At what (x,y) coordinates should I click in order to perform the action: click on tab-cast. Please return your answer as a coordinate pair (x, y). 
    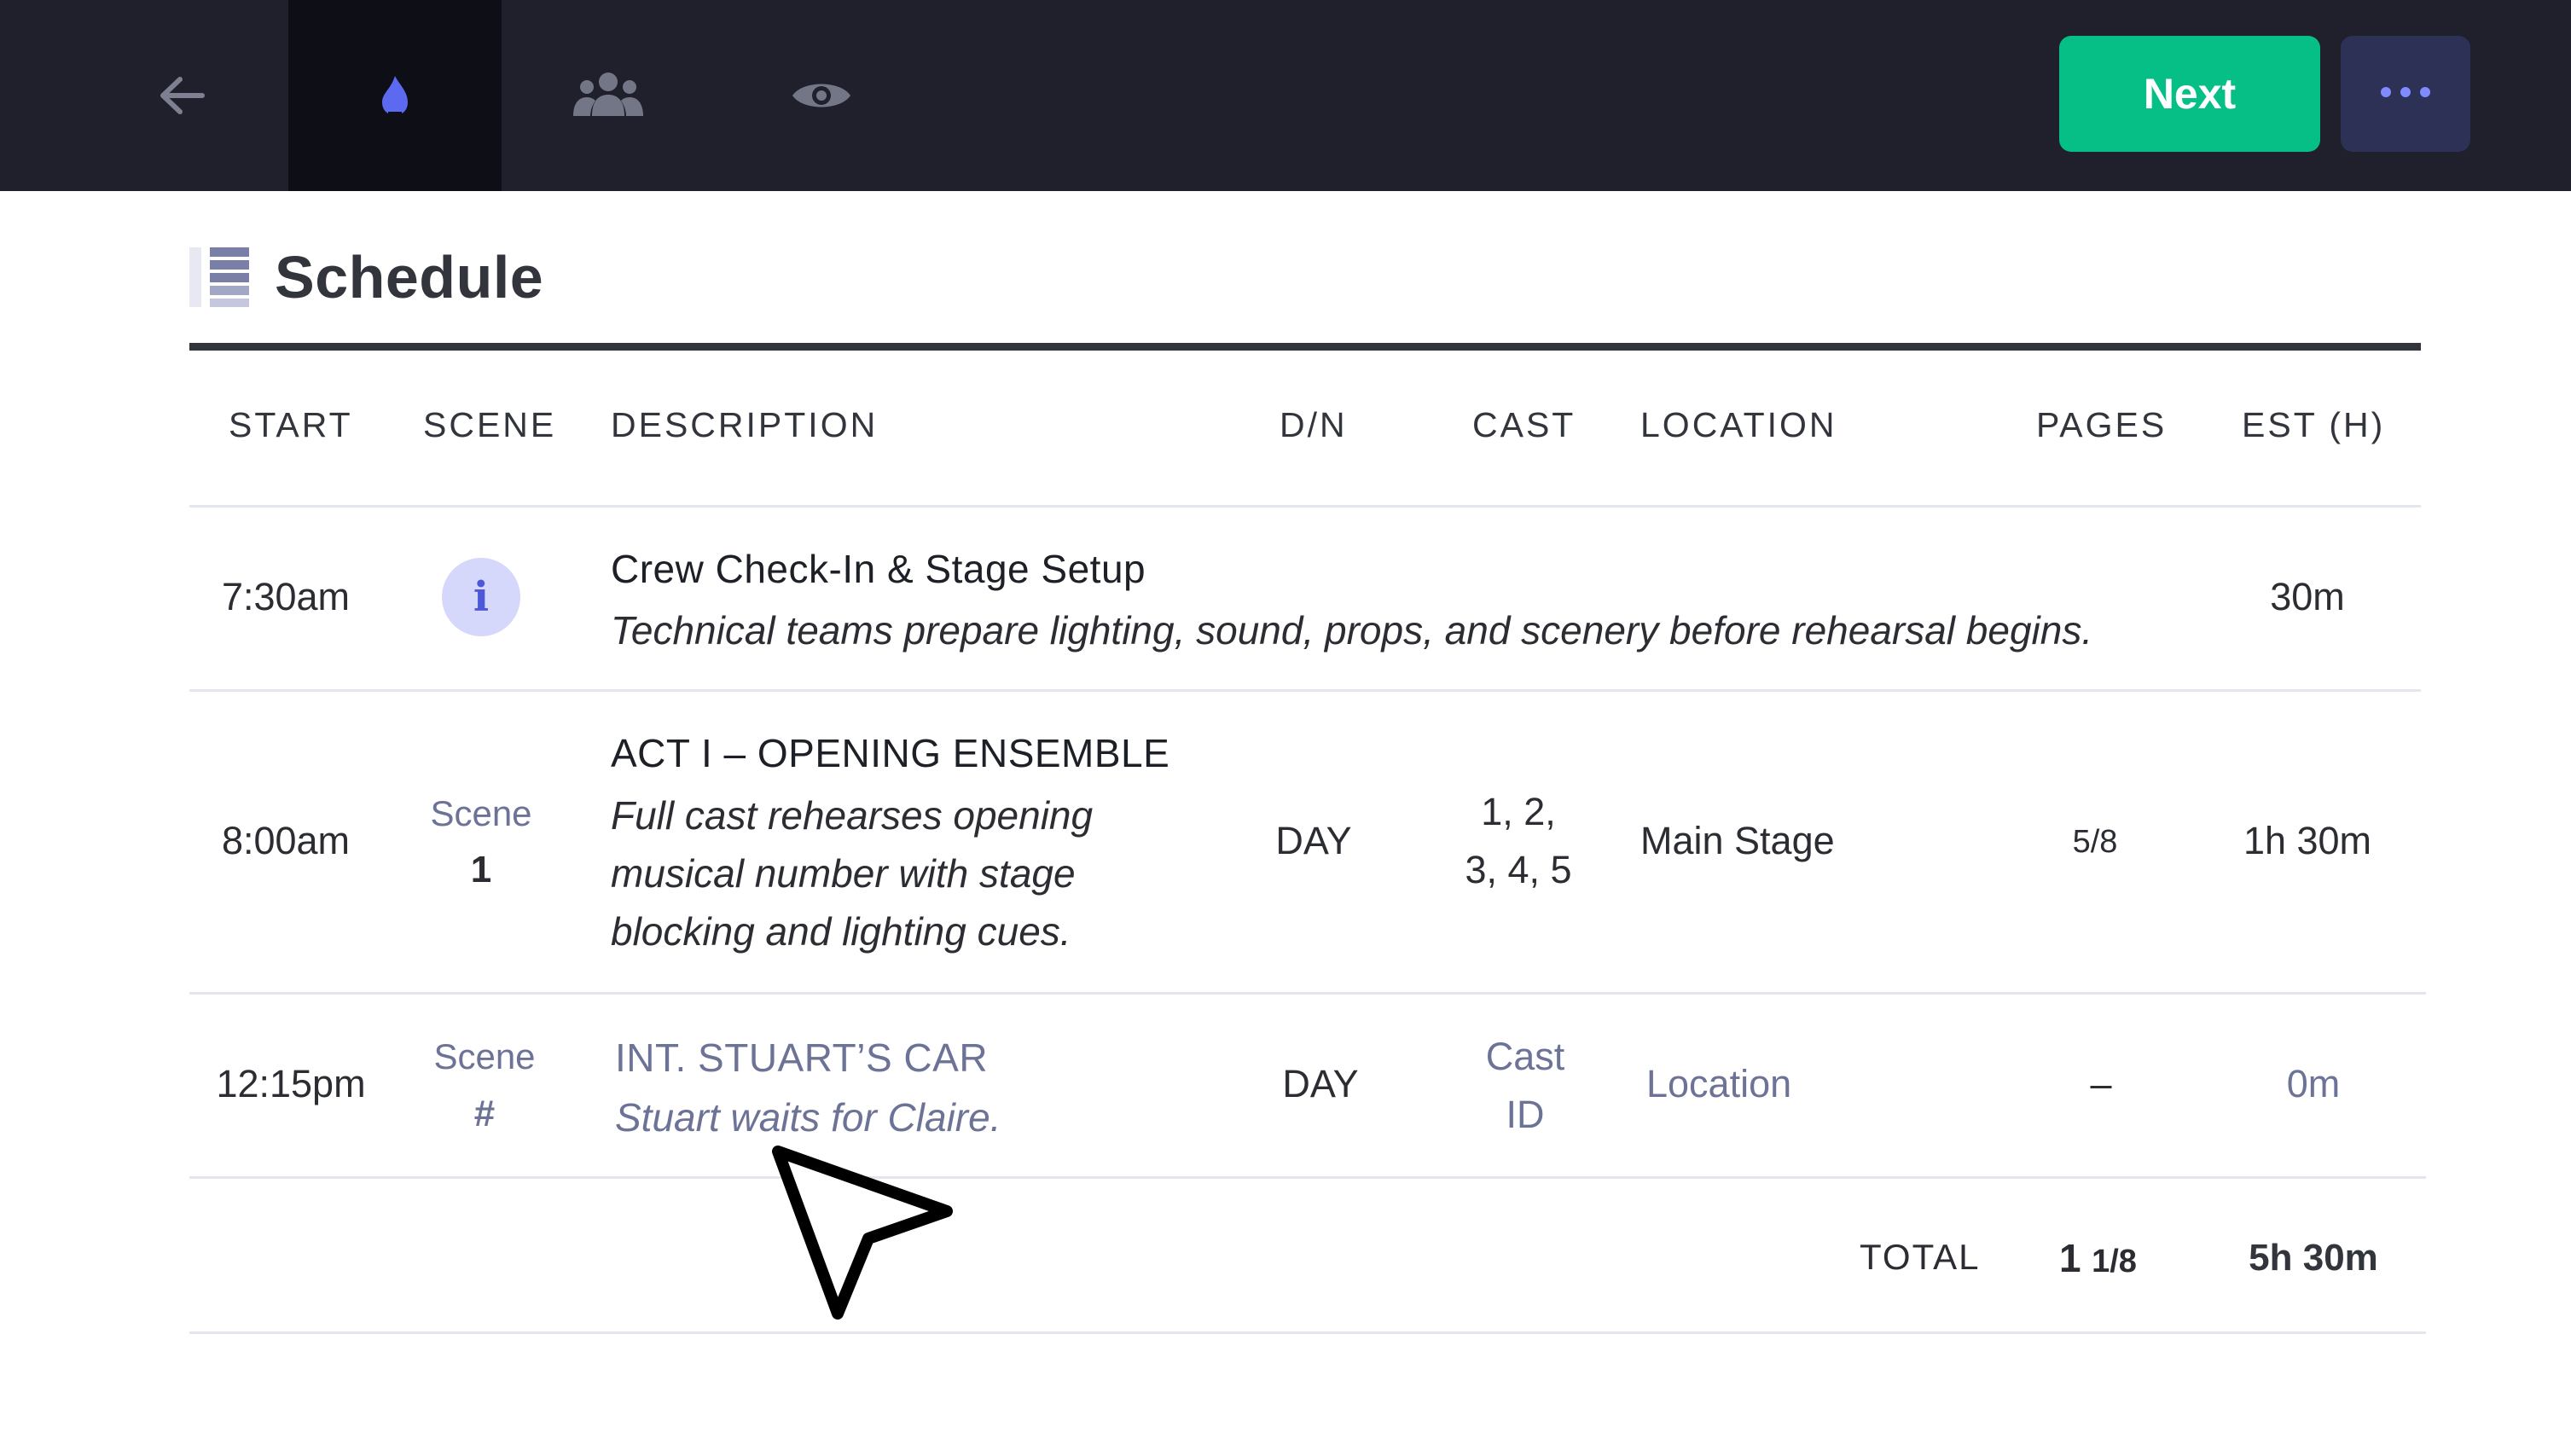
    Looking at the image, I should click on (609, 95).